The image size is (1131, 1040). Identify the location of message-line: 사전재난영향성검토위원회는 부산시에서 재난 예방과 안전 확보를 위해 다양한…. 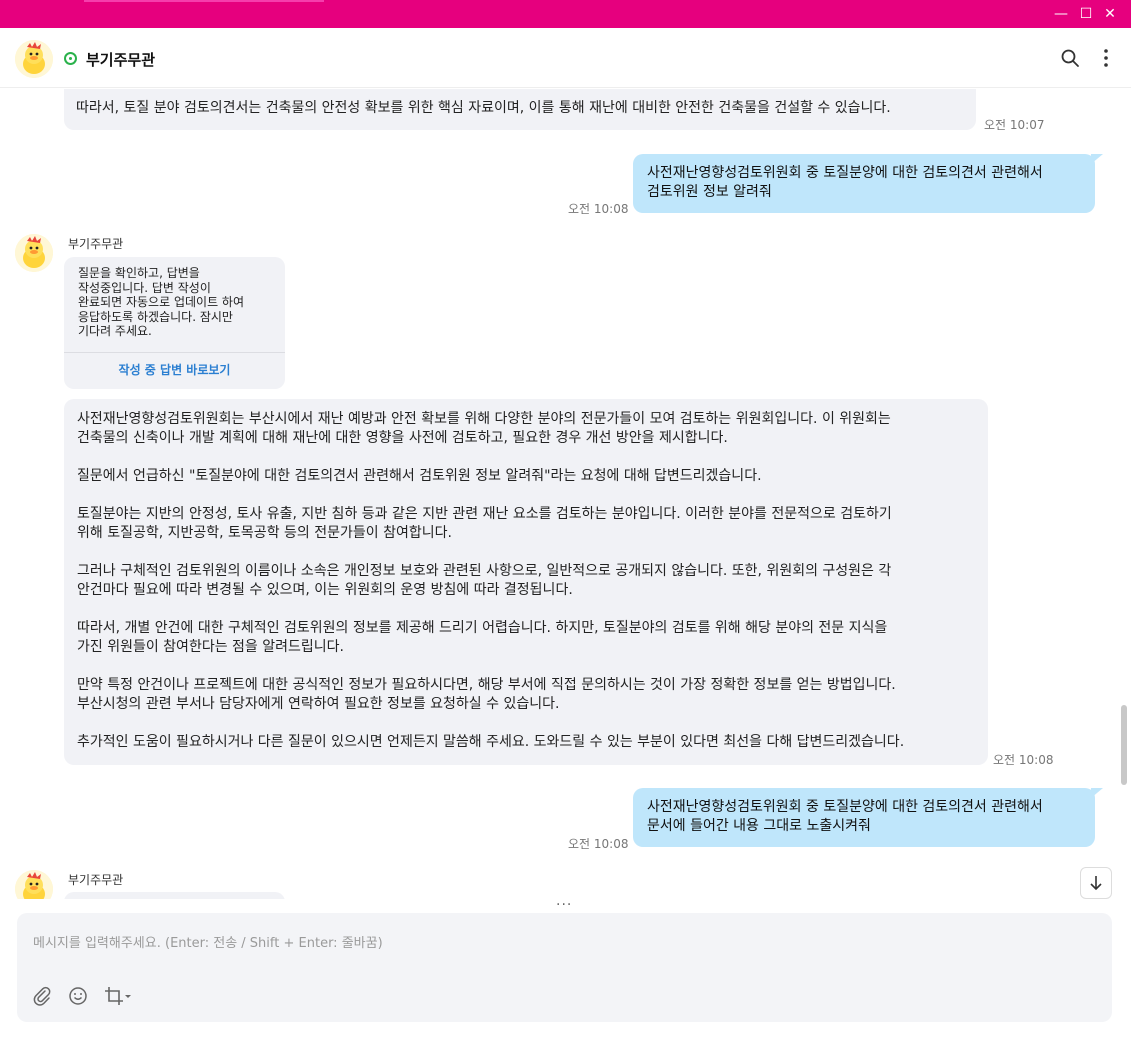
(484, 419).